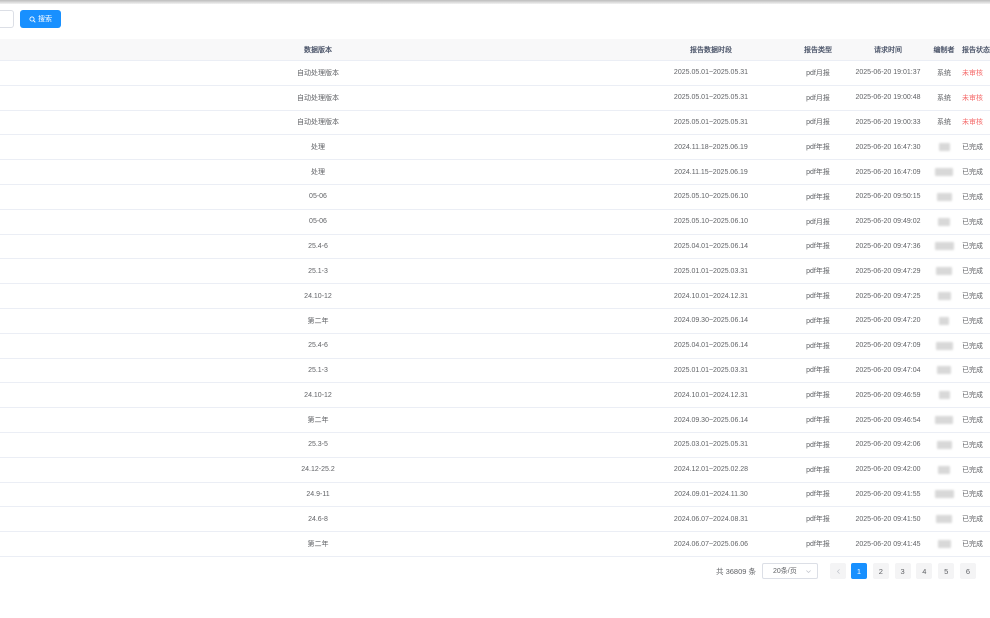 The image size is (990, 618). I want to click on page-button-1: 1, so click(859, 571).